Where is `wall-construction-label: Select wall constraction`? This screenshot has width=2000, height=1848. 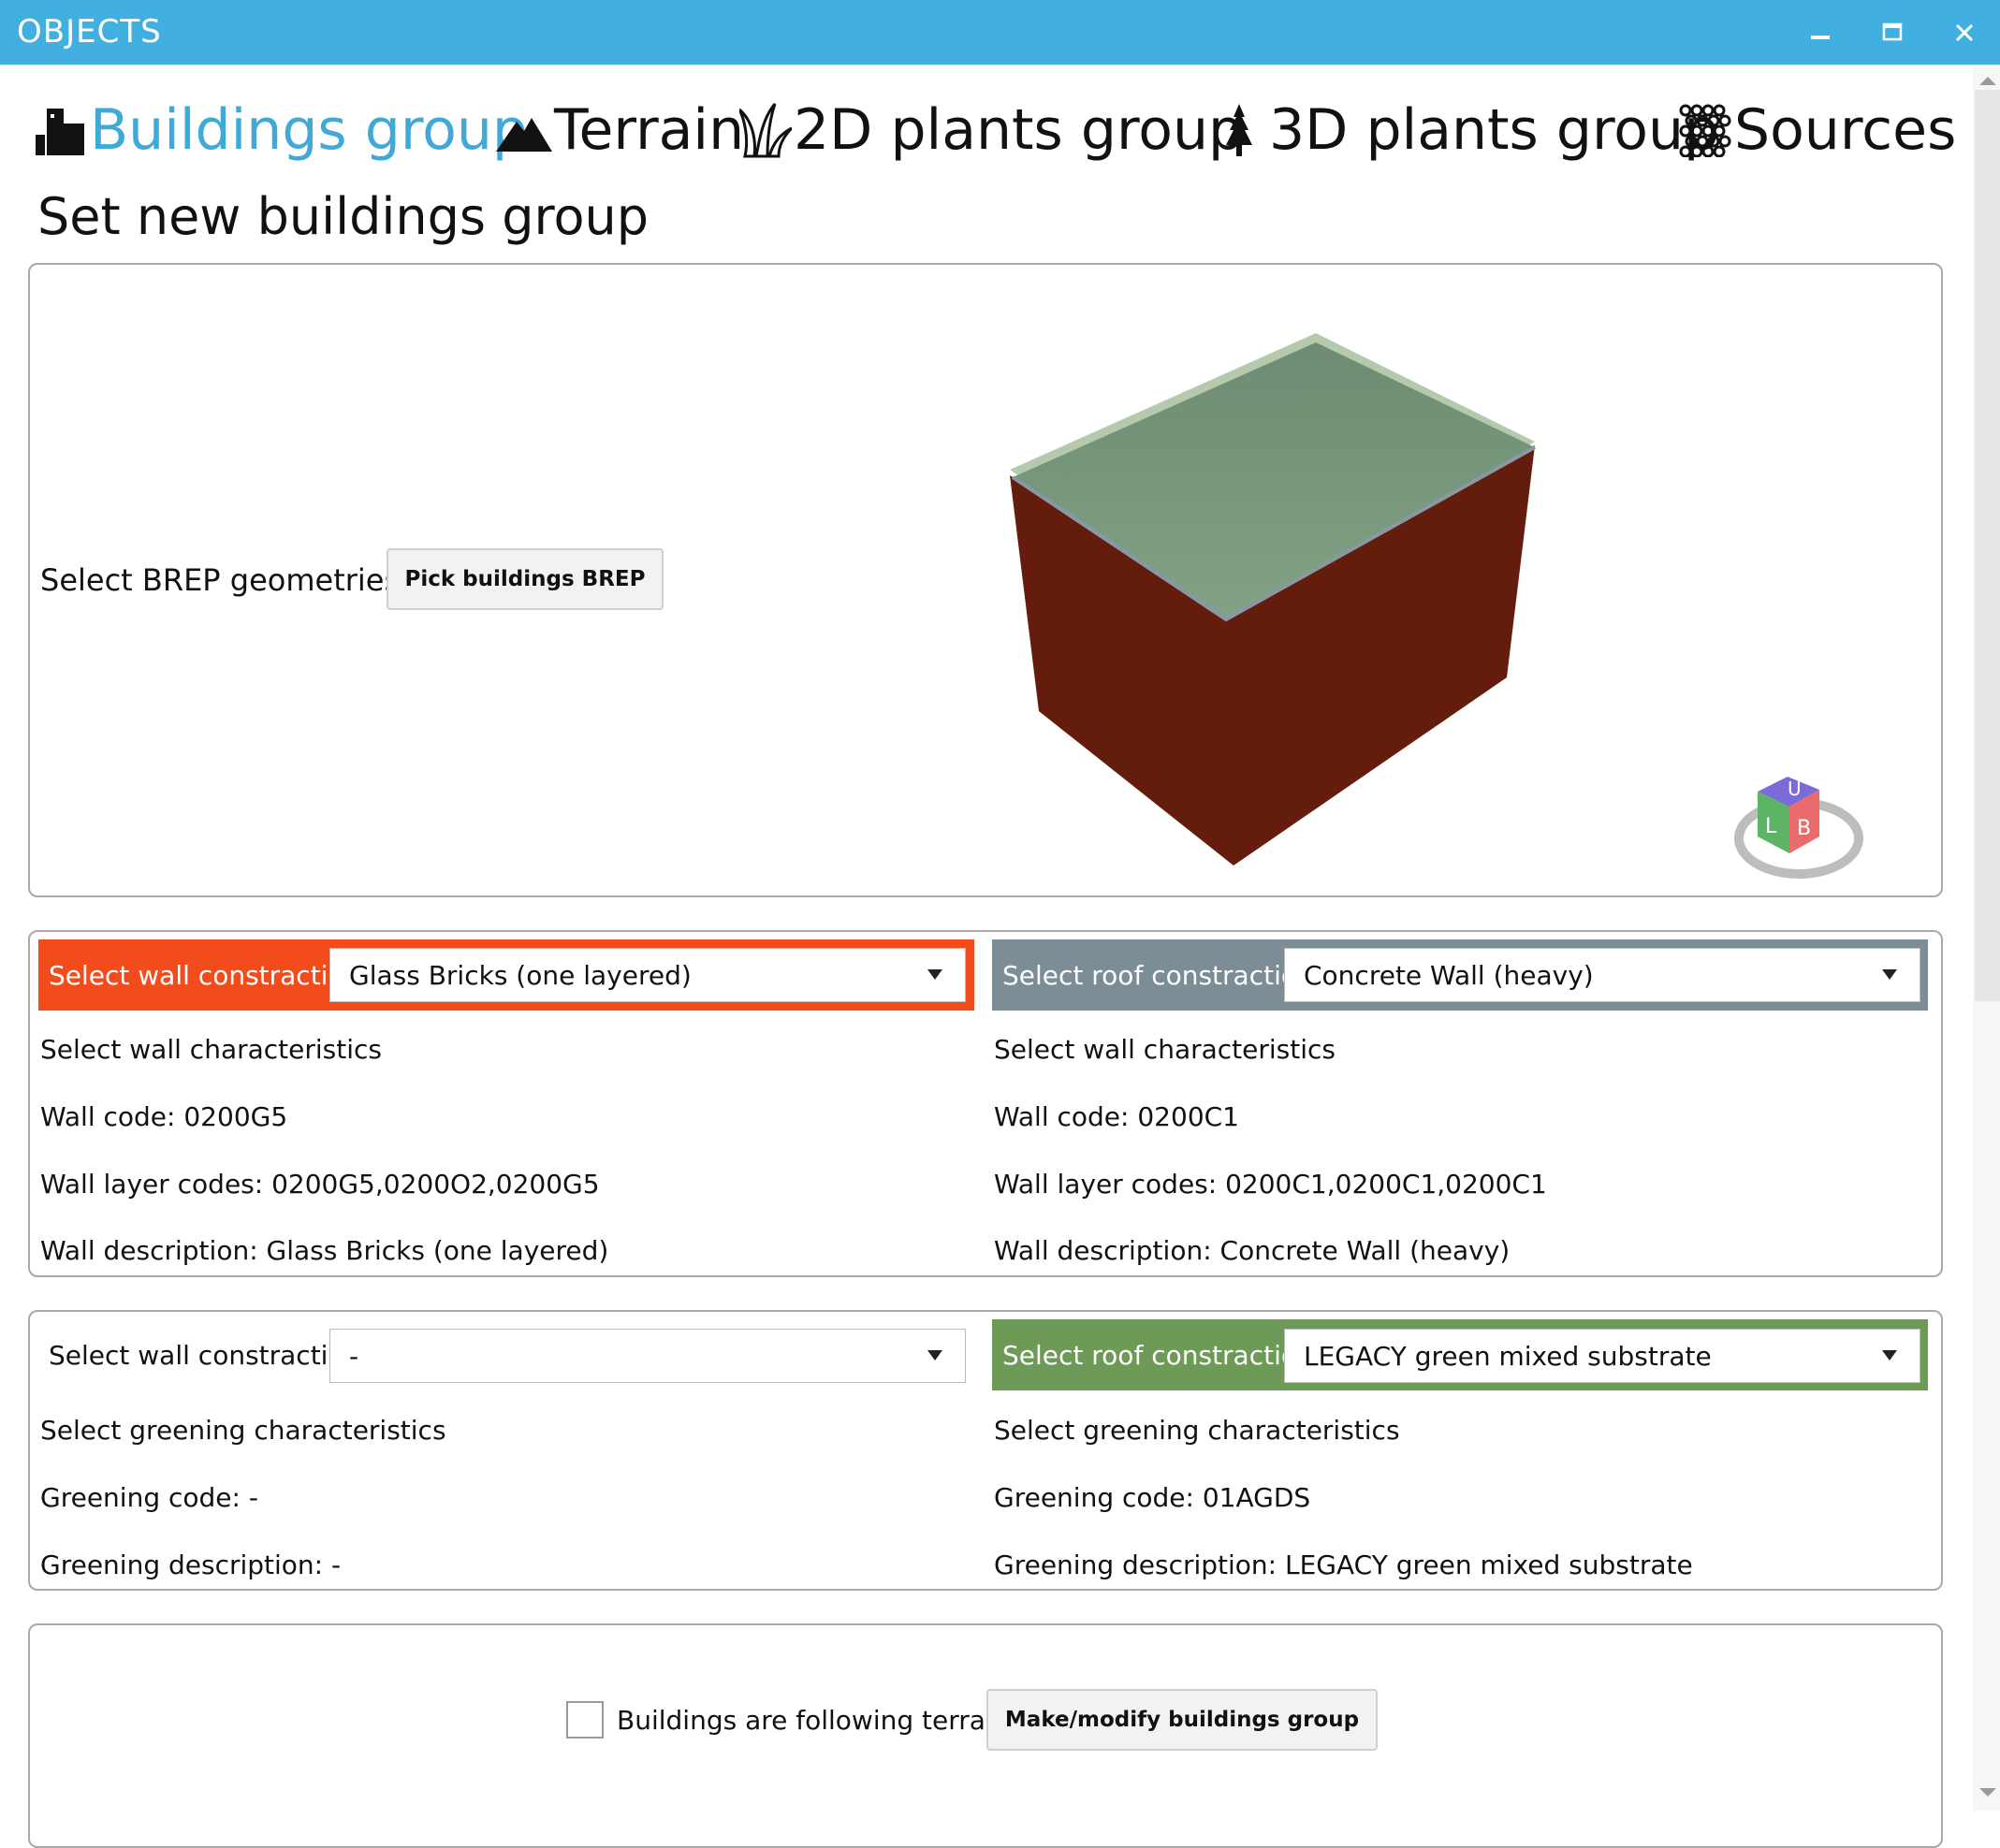
wall-construction-label: Select wall constraction is located at coordinates (205, 975).